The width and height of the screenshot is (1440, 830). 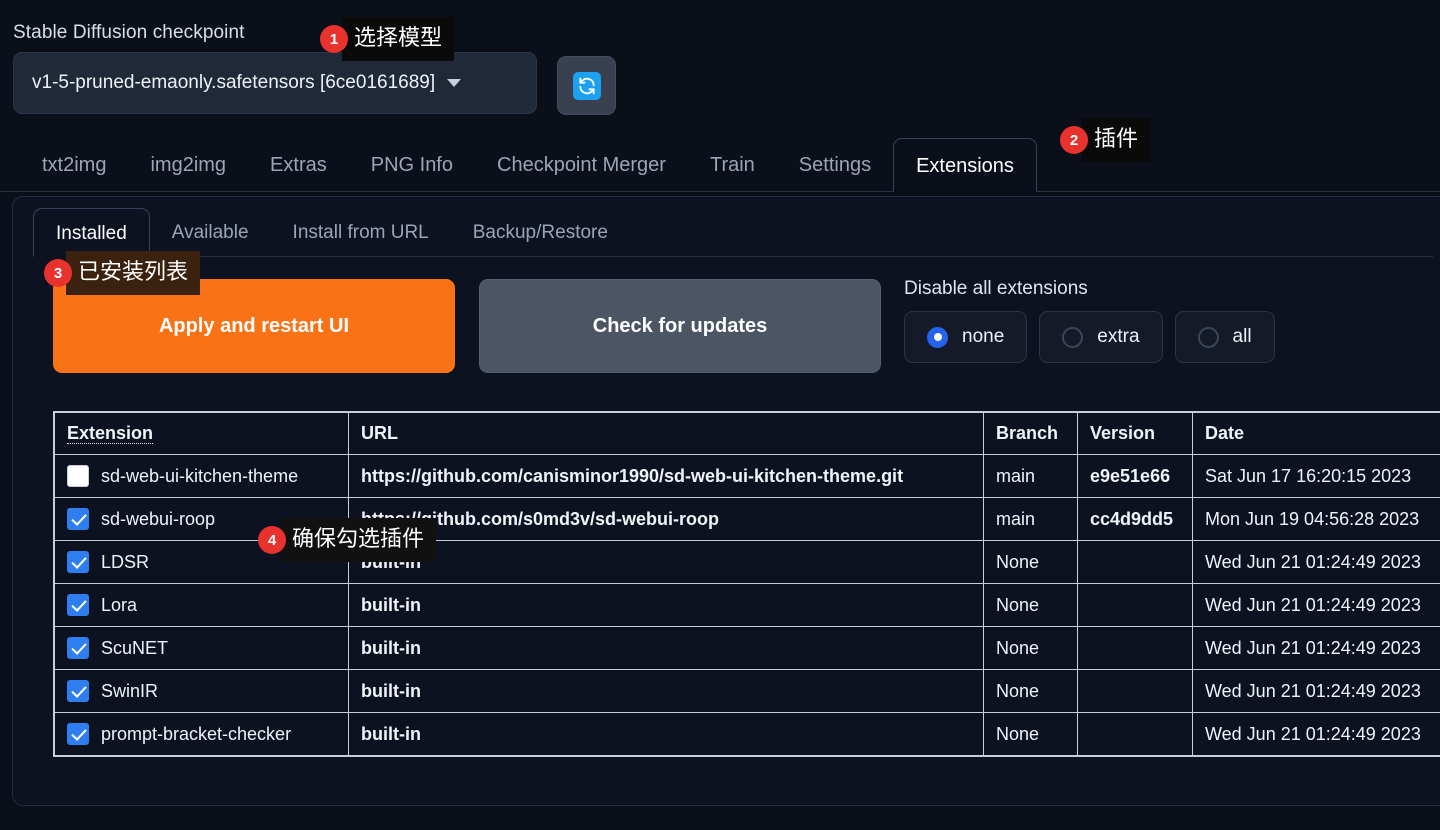 I want to click on refresh-icon, so click(x=586, y=85).